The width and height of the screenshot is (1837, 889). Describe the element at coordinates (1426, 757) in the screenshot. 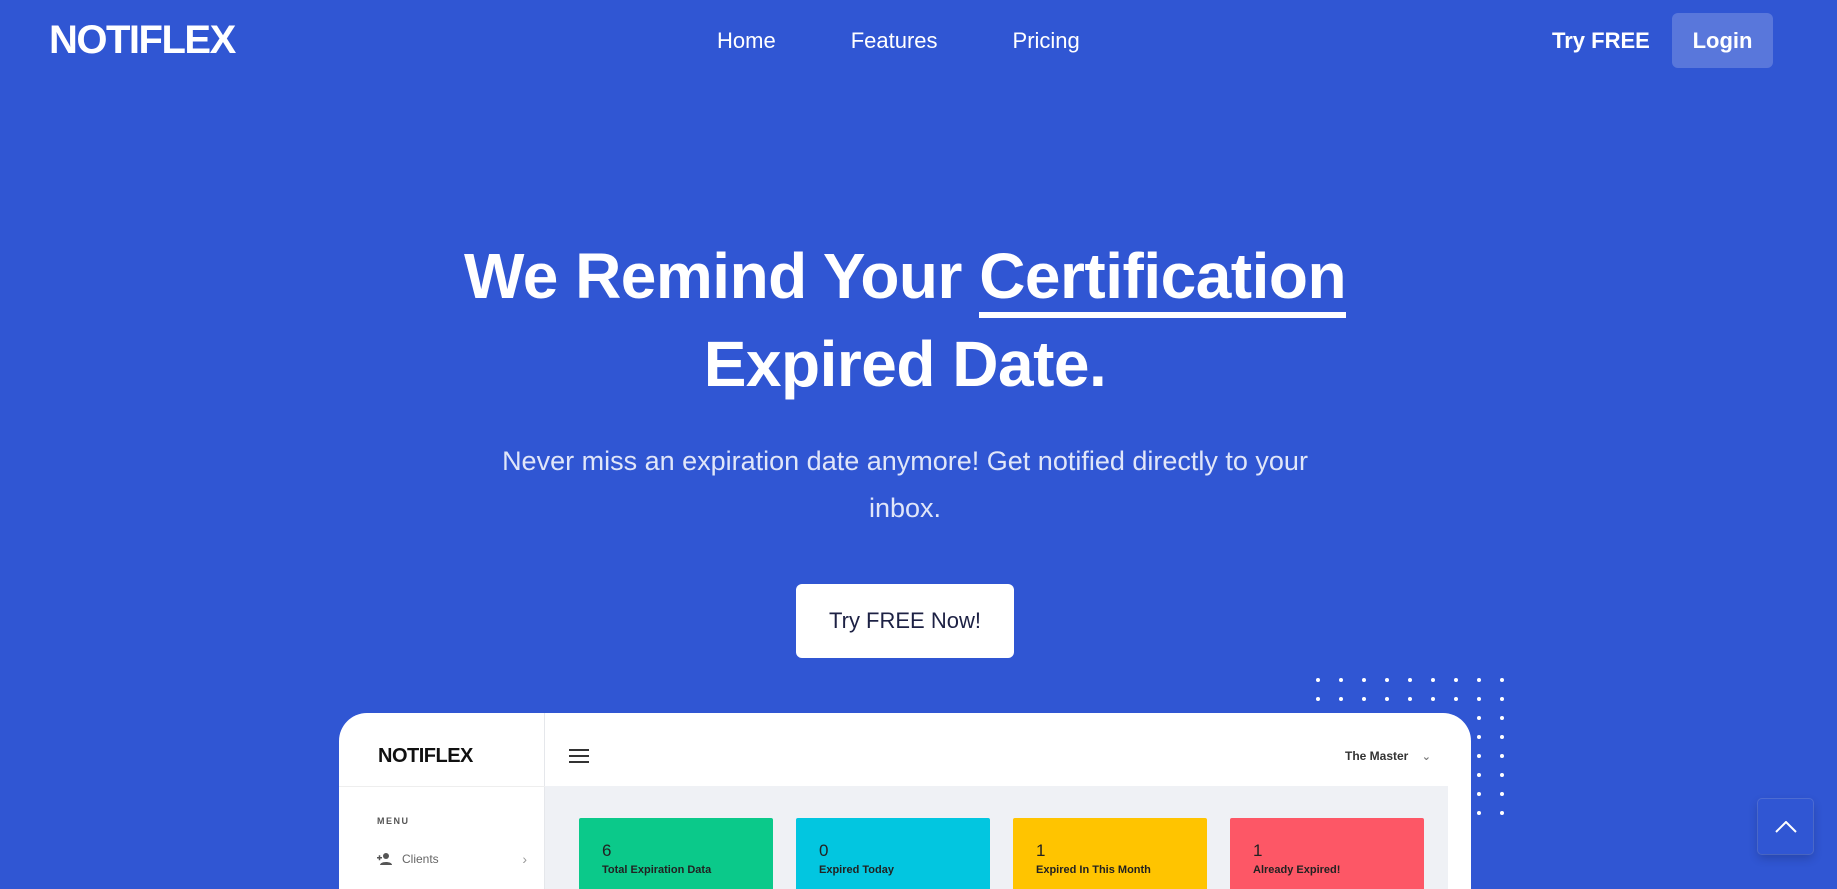

I see `chevron-down-icon: ⌄` at that location.